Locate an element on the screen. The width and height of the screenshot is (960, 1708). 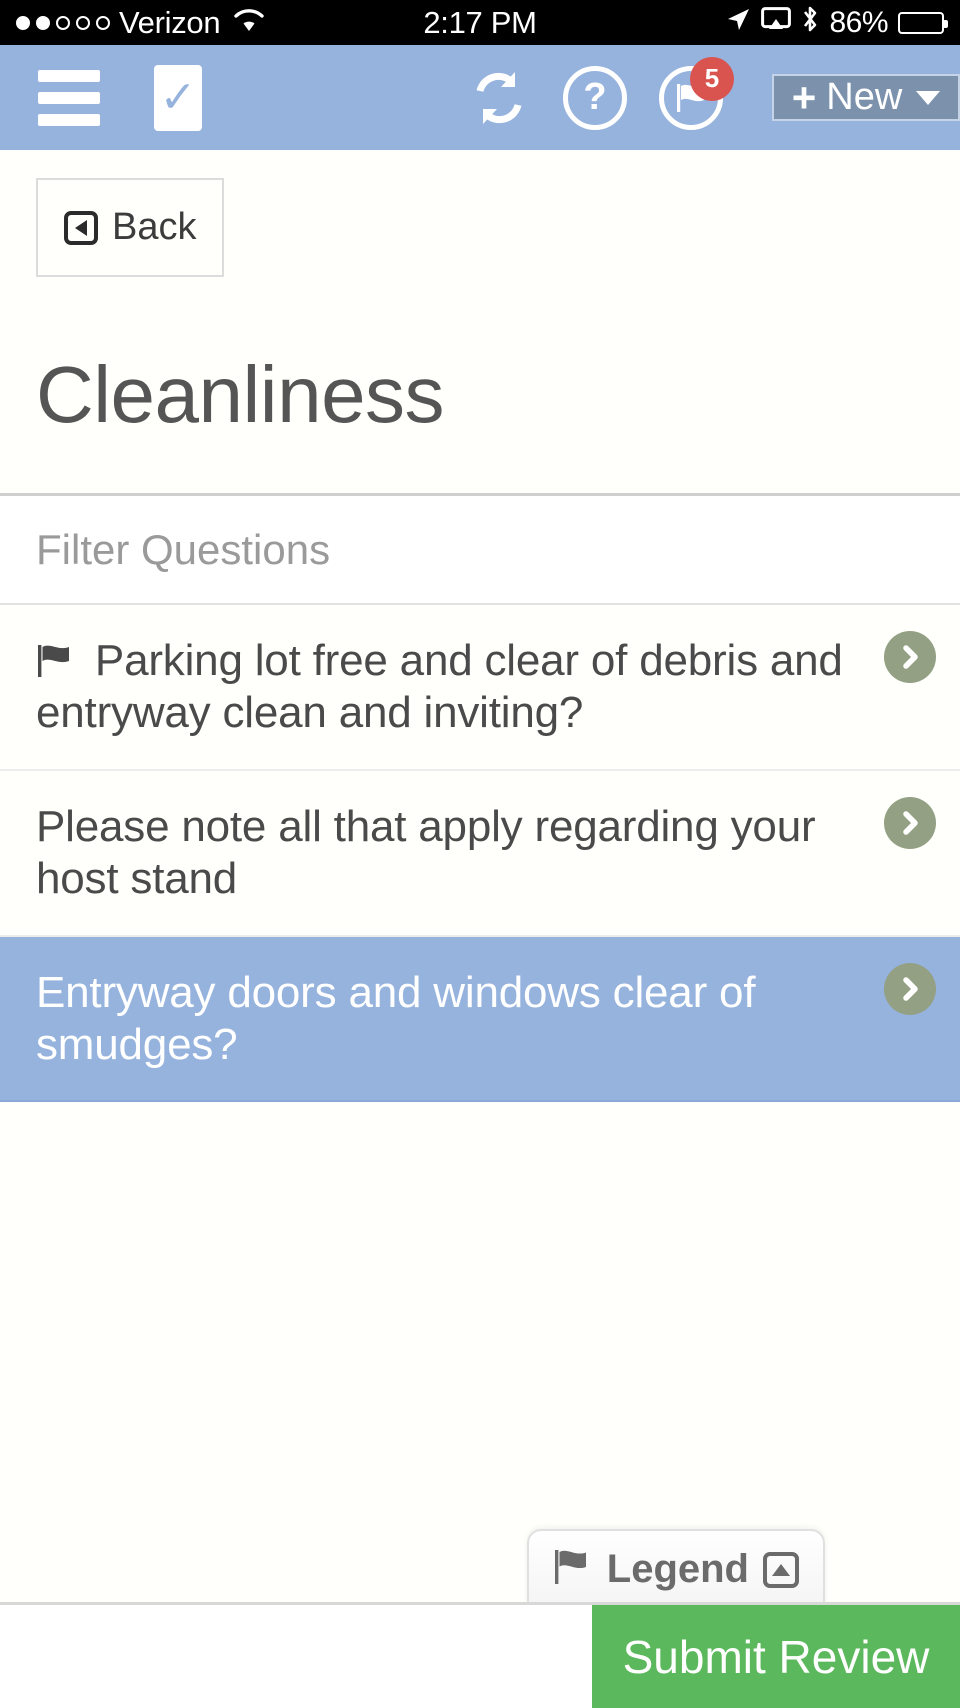
back-button: Back is located at coordinates (130, 227).